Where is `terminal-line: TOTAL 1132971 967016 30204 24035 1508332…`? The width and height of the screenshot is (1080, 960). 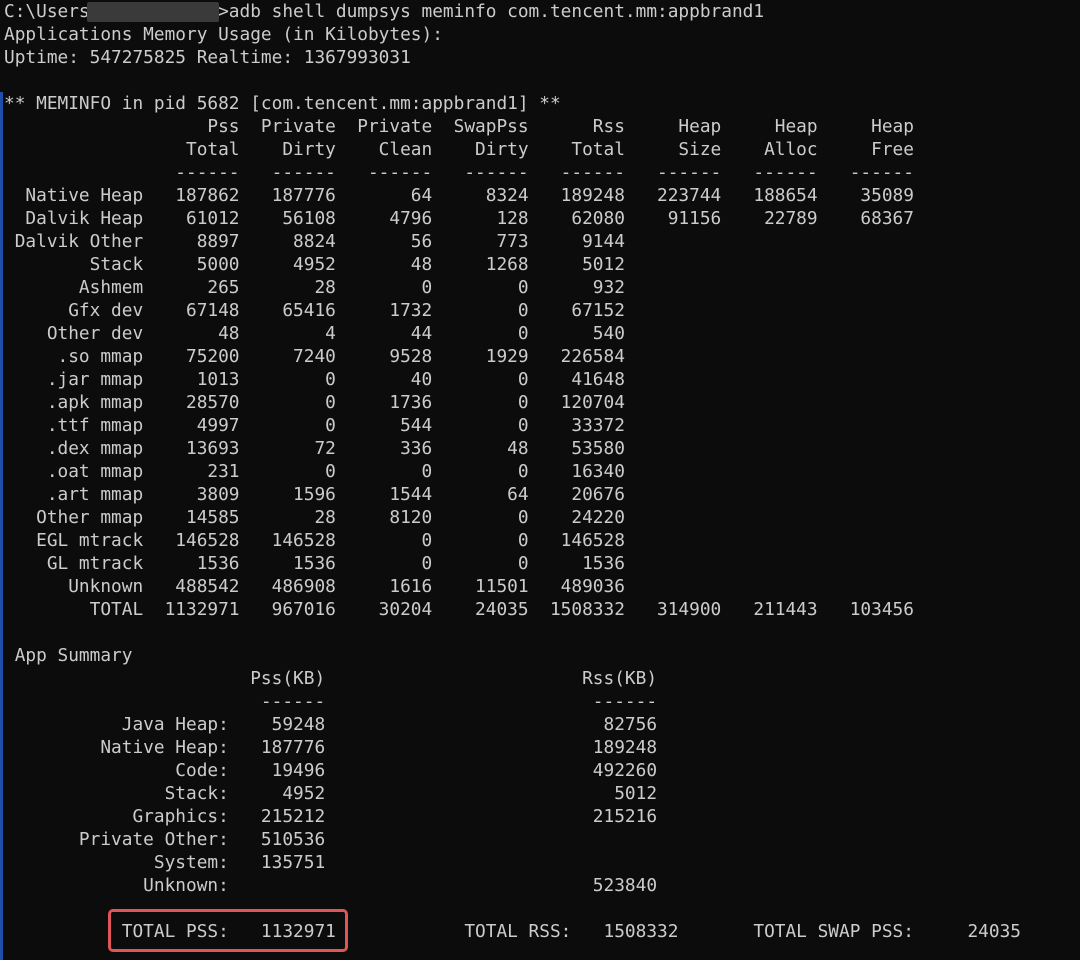 terminal-line: TOTAL 1132971 967016 30204 24035 1508332… is located at coordinates (459, 609).